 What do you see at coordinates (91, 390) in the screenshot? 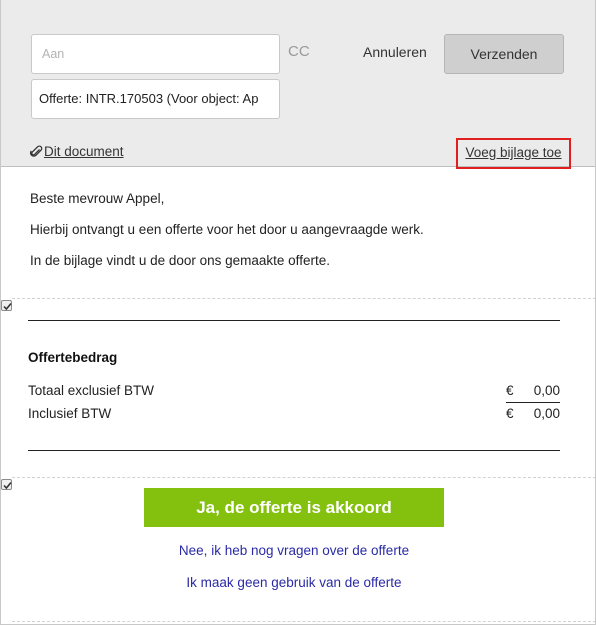
I see `quote-row-label: Totaal exclusief BTW` at bounding box center [91, 390].